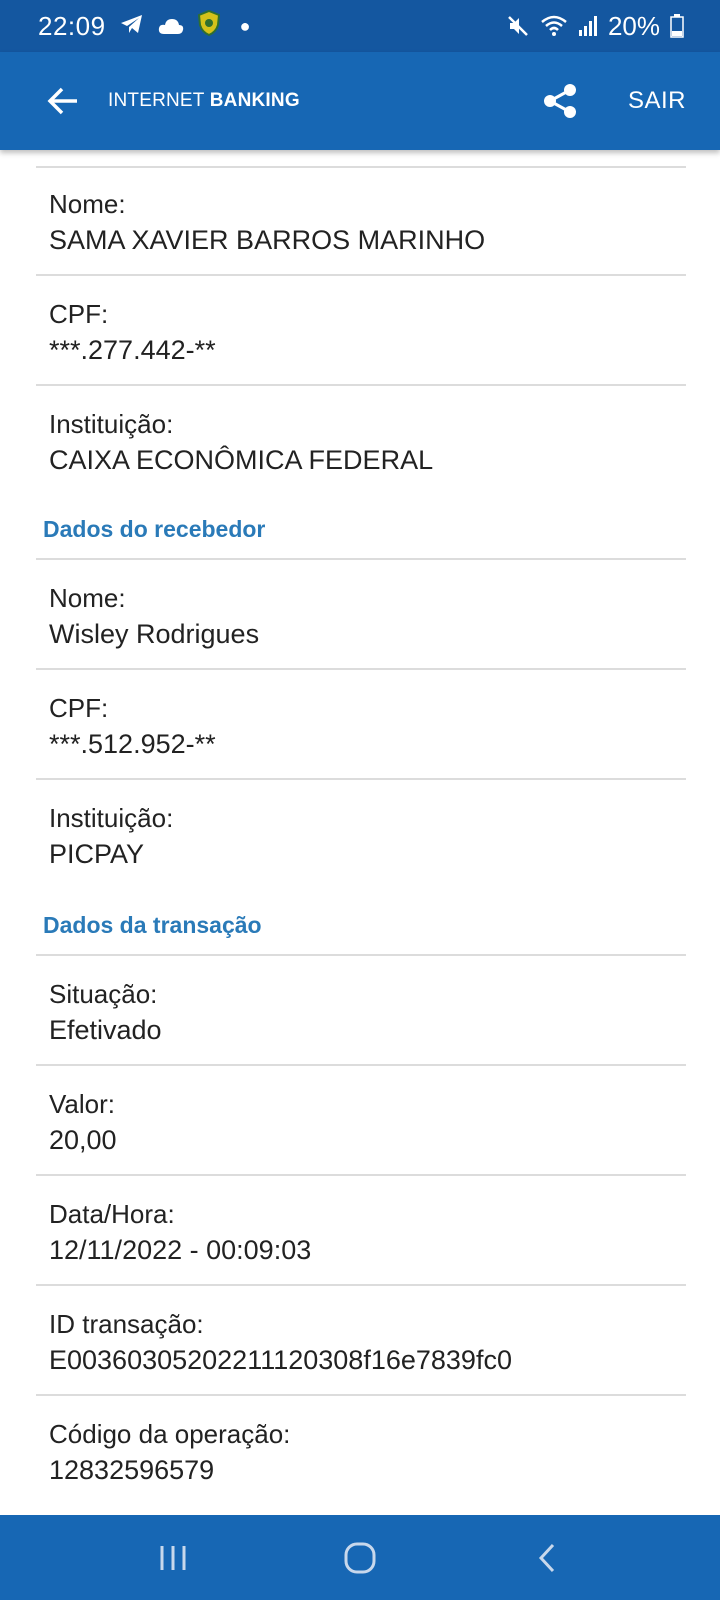  I want to click on transaction-amount-label: Valor:, so click(82, 1104).